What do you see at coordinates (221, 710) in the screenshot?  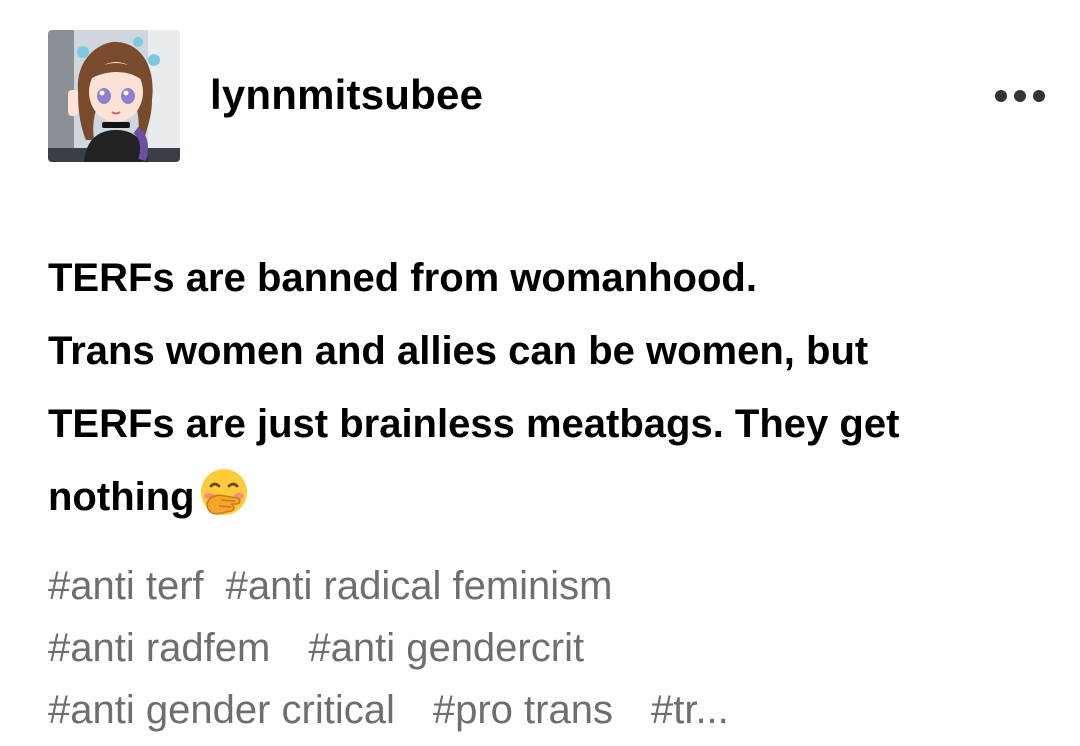 I see `tag-link: #anti gender critical` at bounding box center [221, 710].